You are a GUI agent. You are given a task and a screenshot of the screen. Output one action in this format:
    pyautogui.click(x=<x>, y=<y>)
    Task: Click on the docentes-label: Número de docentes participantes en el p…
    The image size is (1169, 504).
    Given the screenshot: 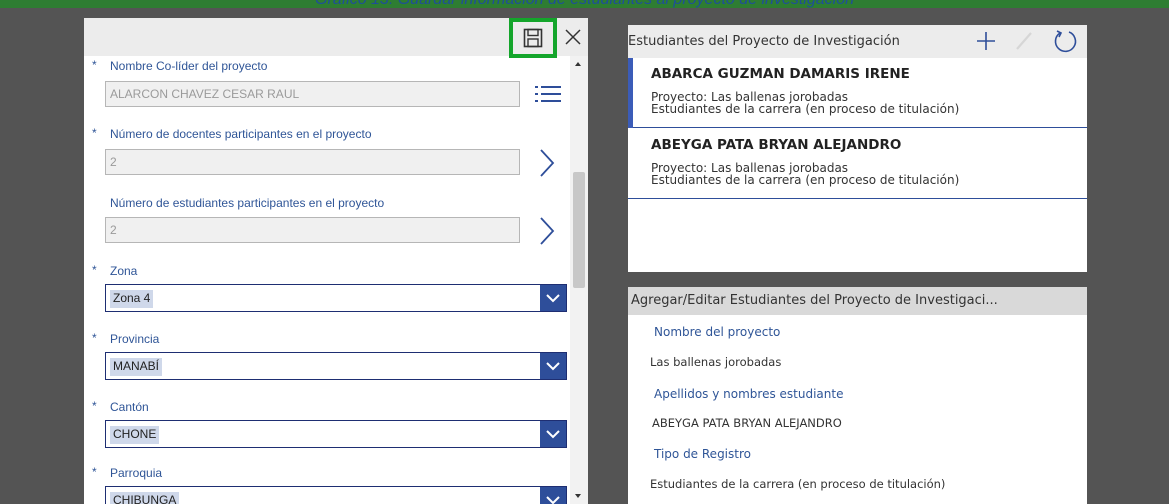 What is the action you would take?
    pyautogui.click(x=241, y=134)
    